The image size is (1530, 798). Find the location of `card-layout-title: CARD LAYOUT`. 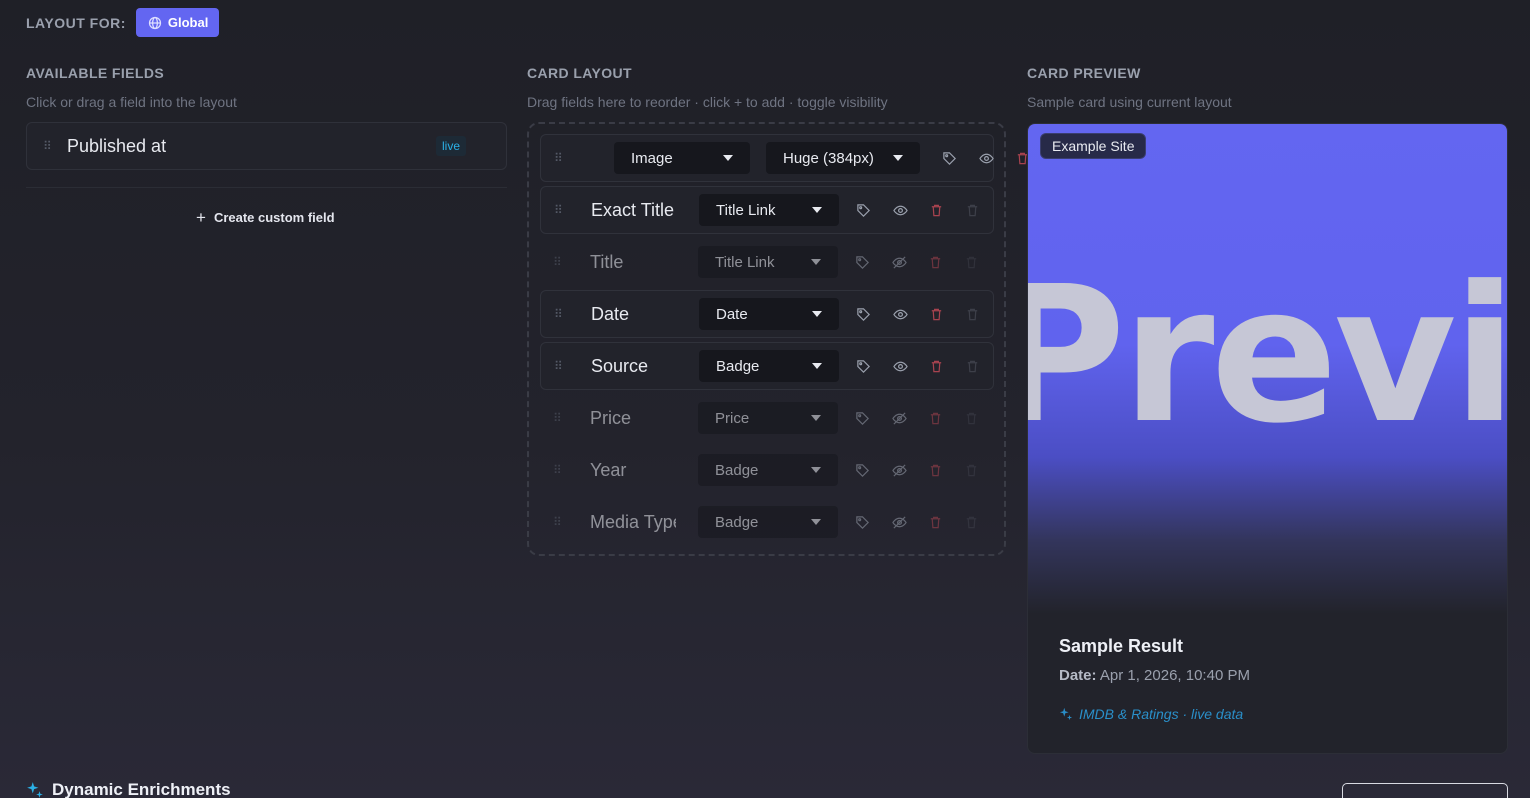

card-layout-title: CARD LAYOUT is located at coordinates (579, 73).